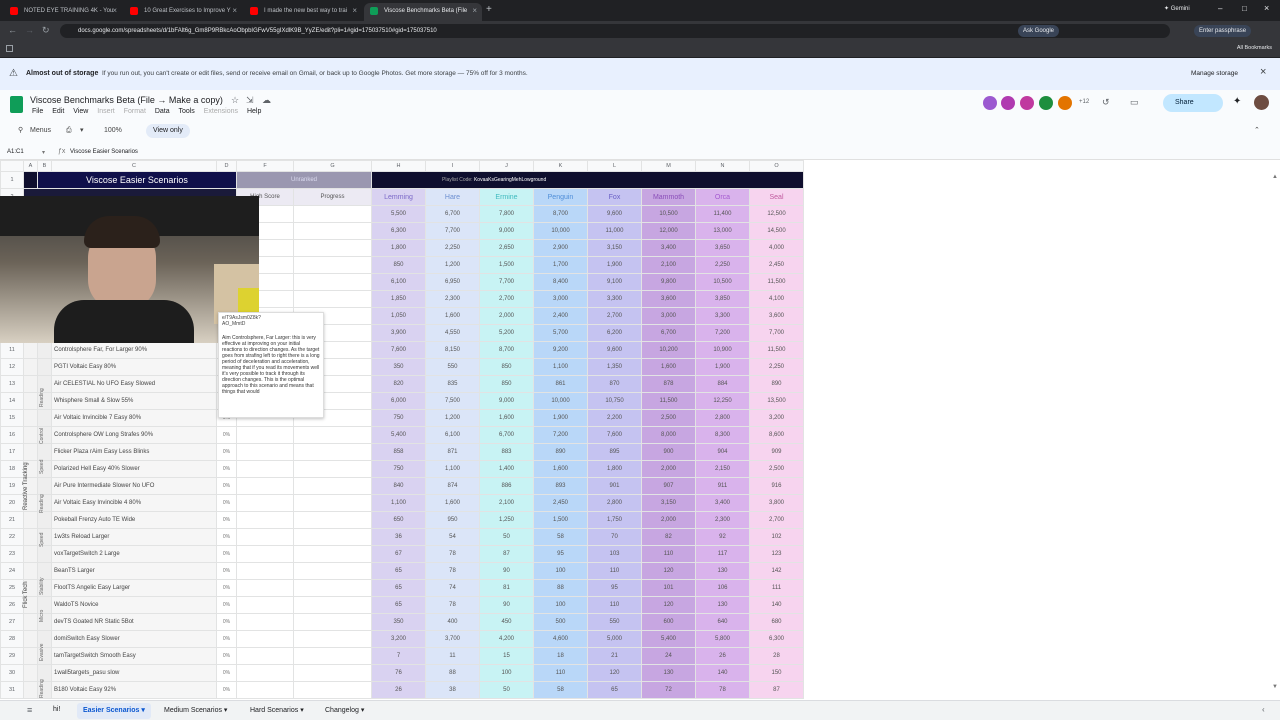 Image resolution: width=1280 pixels, height=720 pixels. What do you see at coordinates (722, 333) in the screenshot?
I see `rank-threshold-cell: 7,200` at bounding box center [722, 333].